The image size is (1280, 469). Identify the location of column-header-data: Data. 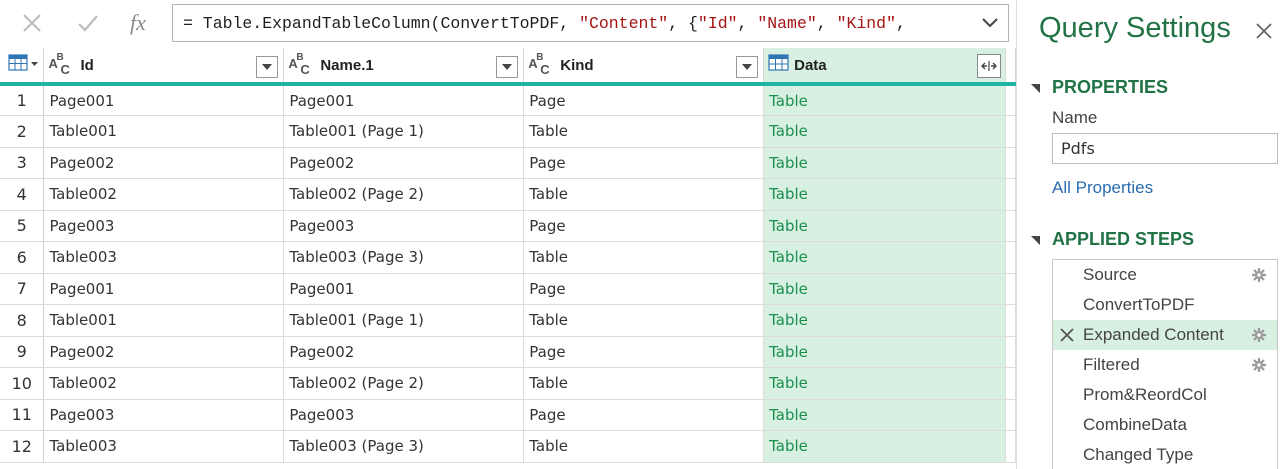
(884, 67).